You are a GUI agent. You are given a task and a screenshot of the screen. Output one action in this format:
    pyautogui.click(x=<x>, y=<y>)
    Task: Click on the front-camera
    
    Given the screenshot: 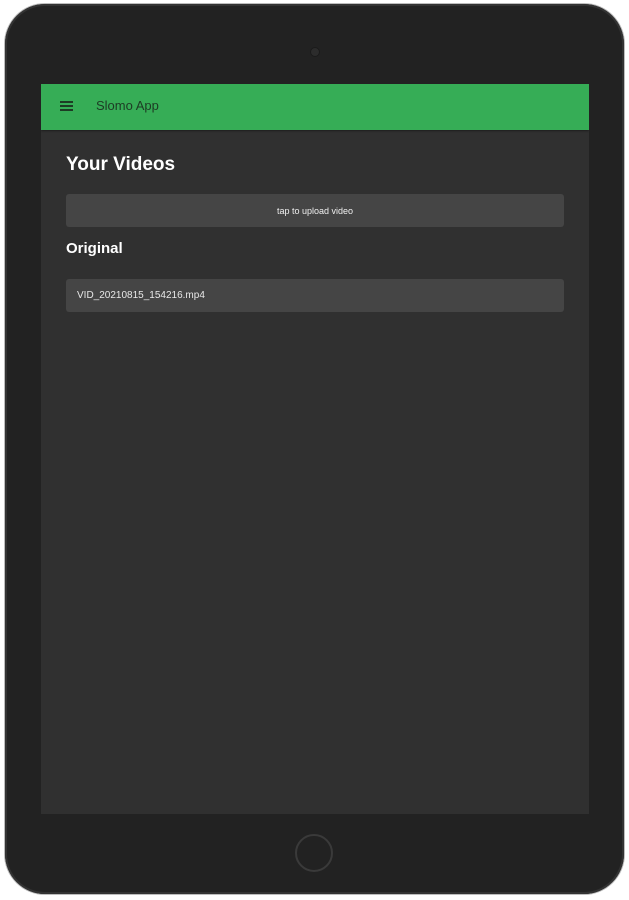 What is the action you would take?
    pyautogui.click(x=315, y=52)
    